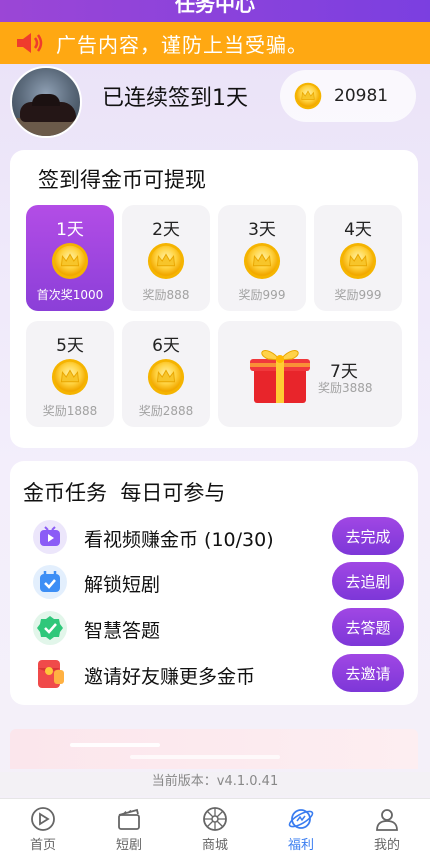 The height and width of the screenshot is (857, 430). What do you see at coordinates (218, 582) in the screenshot?
I see `task-row: 解锁短剧 去追剧` at bounding box center [218, 582].